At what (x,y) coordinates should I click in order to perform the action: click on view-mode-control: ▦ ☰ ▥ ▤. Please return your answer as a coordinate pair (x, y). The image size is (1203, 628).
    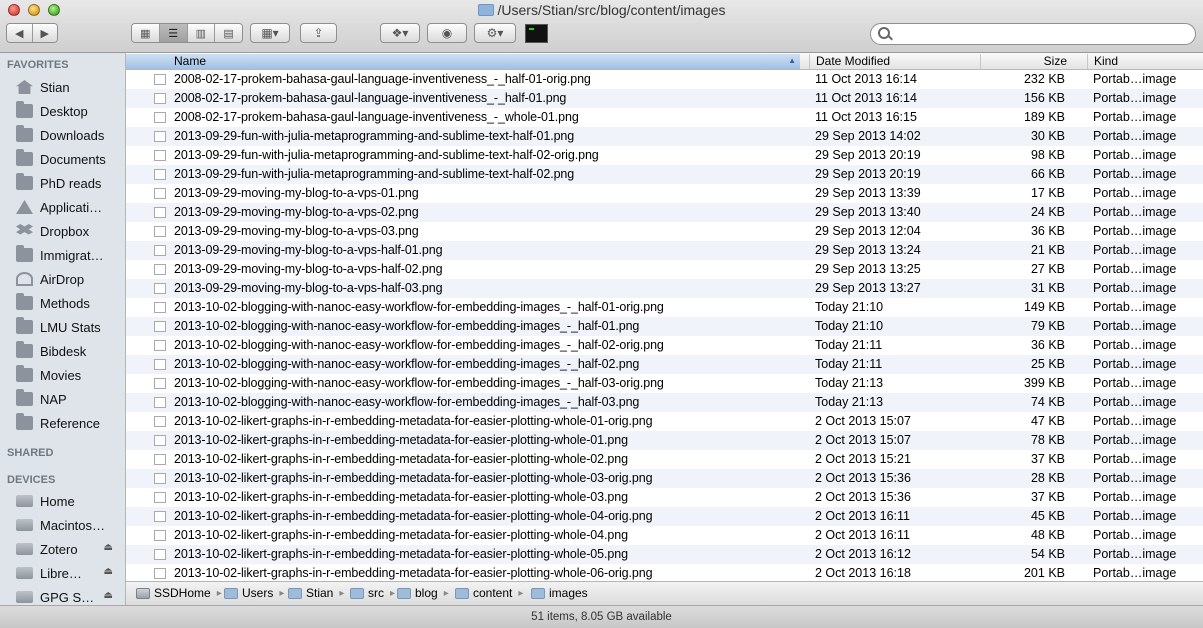
    Looking at the image, I should click on (187, 33).